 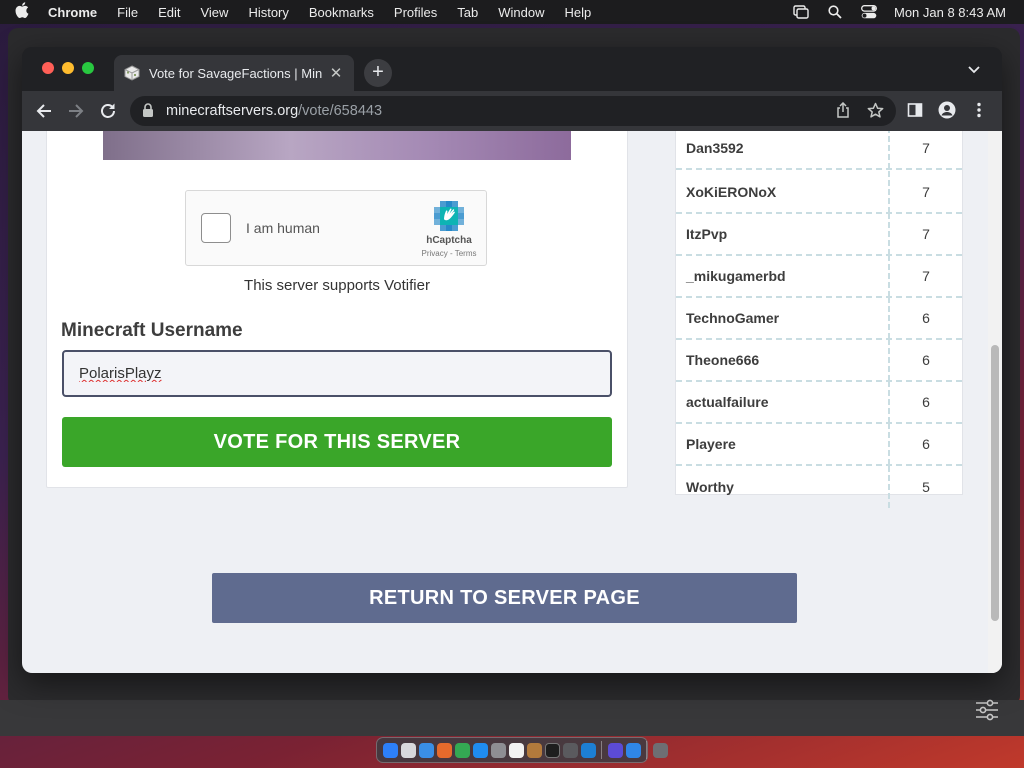 What do you see at coordinates (987, 710) in the screenshot?
I see `sliders-icon` at bounding box center [987, 710].